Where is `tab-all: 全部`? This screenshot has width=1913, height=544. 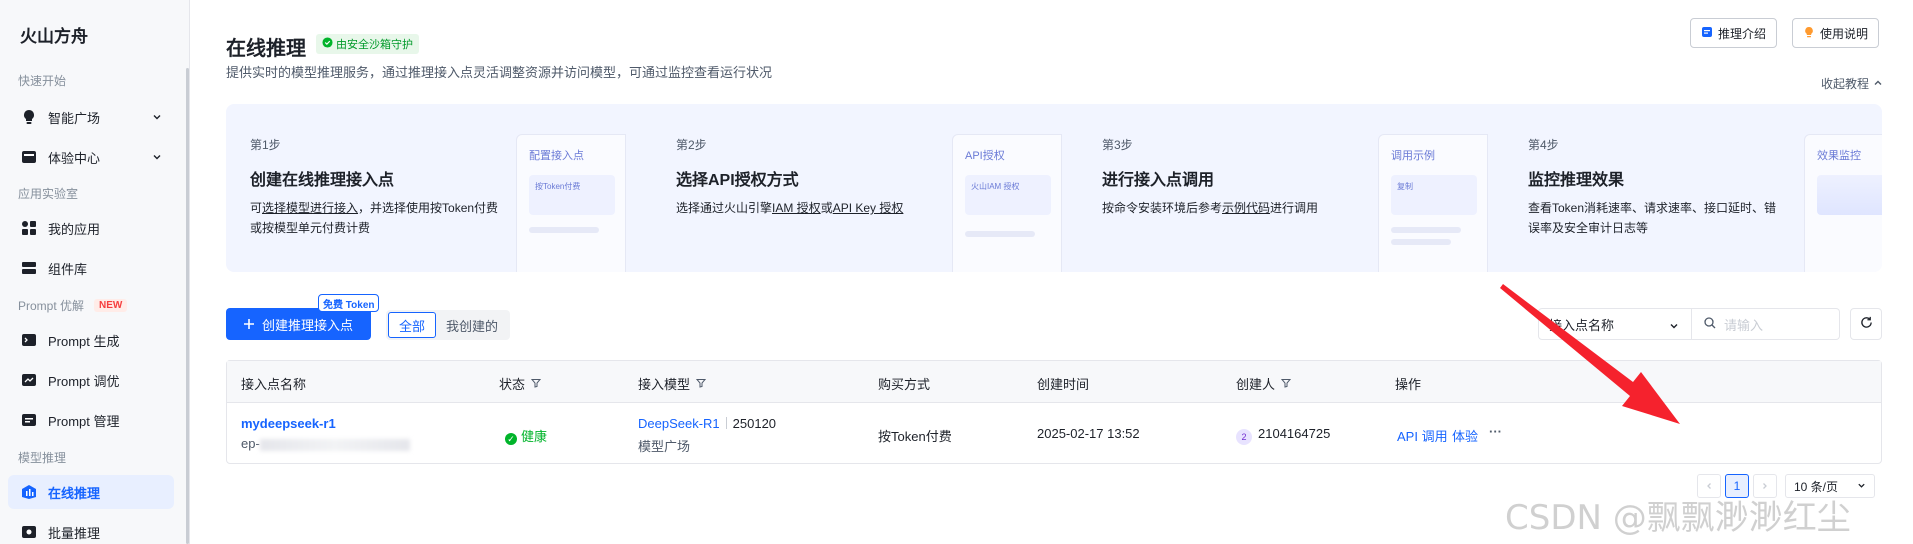
tab-all: 全部 is located at coordinates (412, 325).